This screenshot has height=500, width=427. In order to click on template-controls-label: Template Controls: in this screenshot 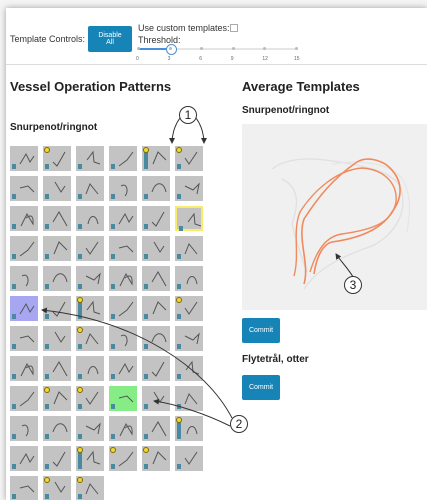, I will do `click(48, 39)`.